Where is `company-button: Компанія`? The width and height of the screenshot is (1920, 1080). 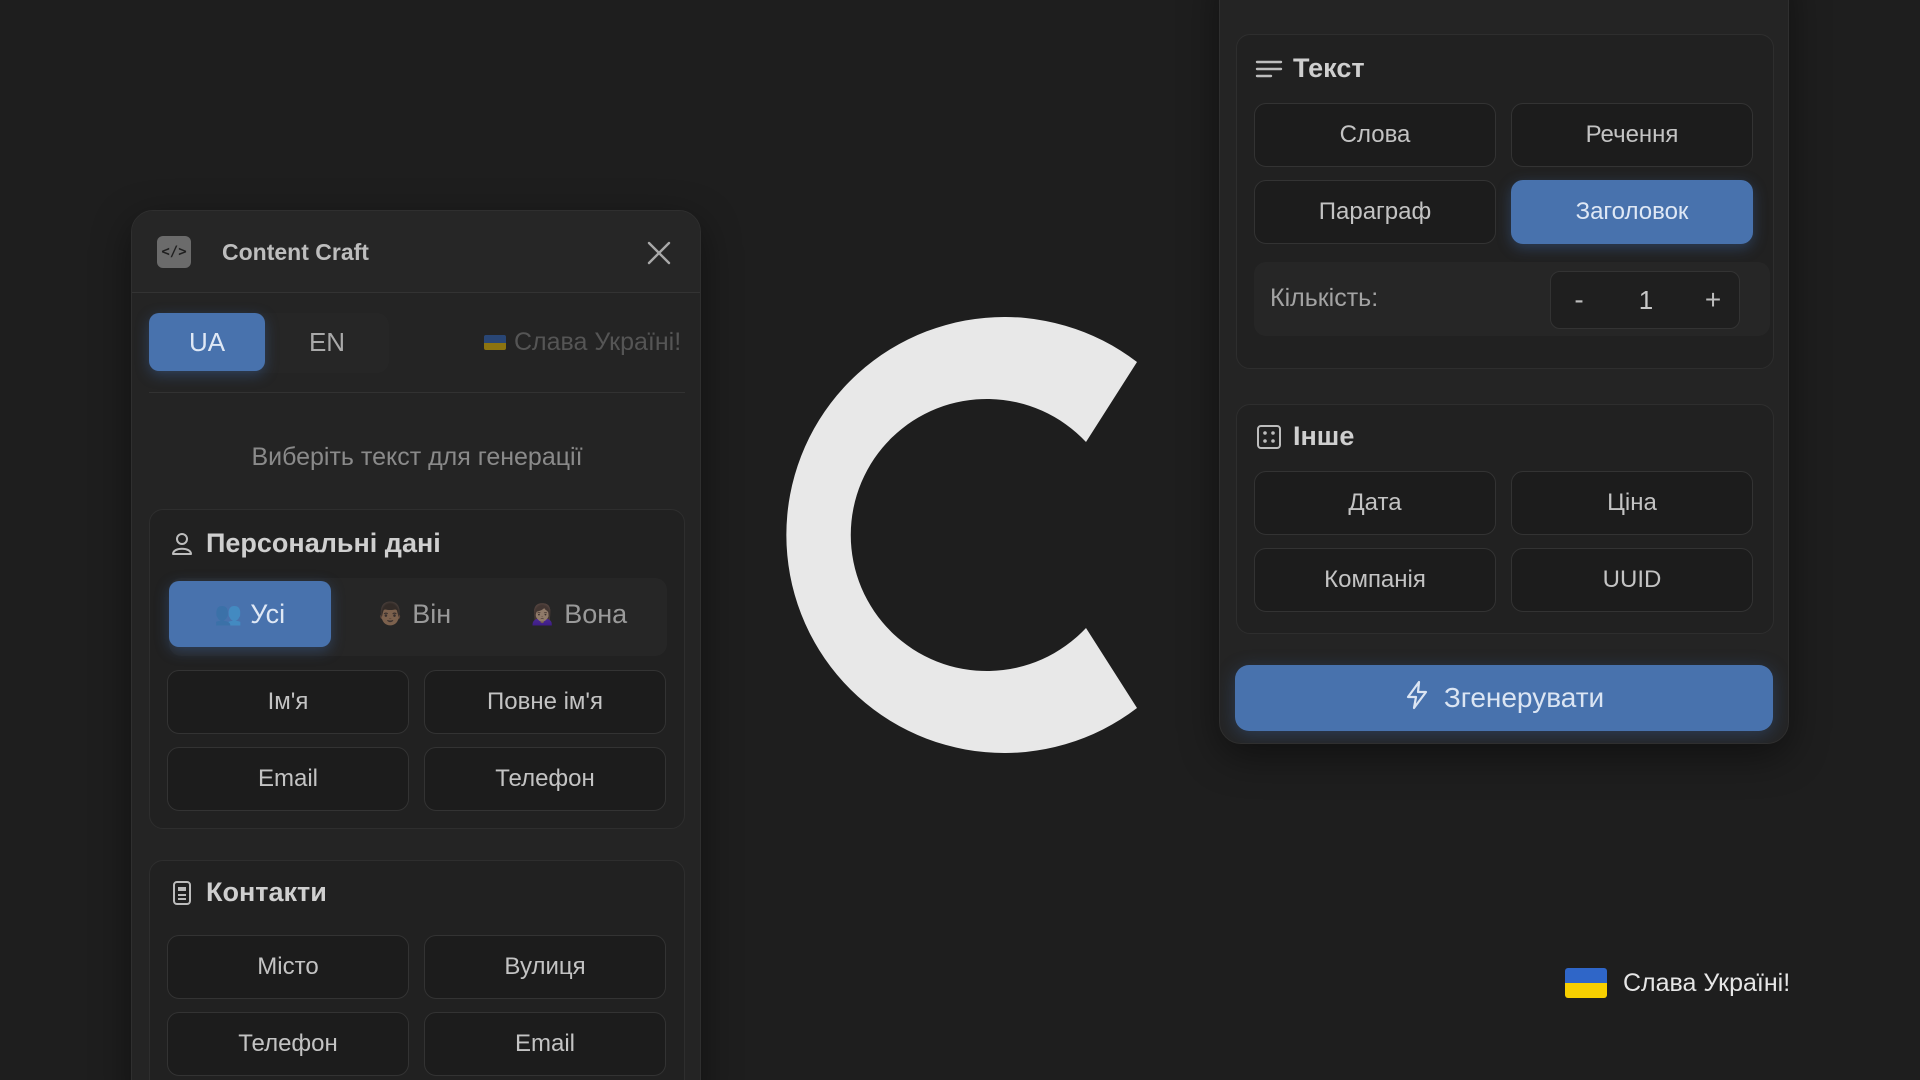
company-button: Компанія is located at coordinates (1375, 580).